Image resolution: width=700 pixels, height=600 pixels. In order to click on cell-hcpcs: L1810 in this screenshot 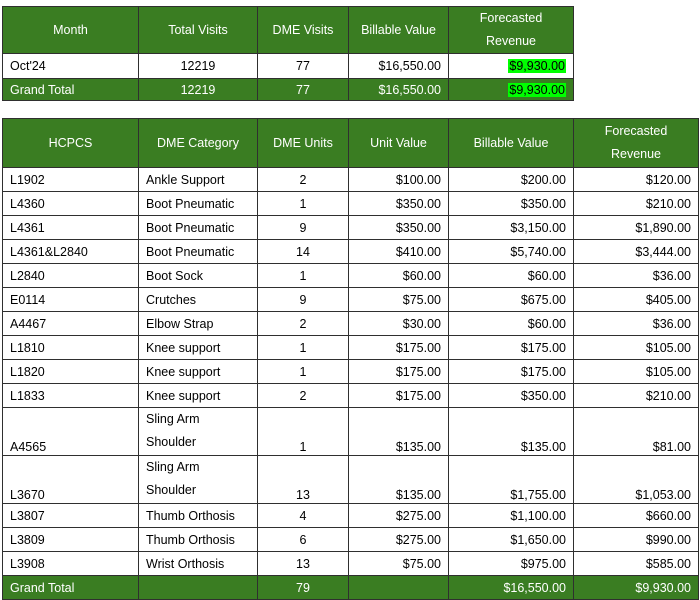, I will do `click(70, 347)`.